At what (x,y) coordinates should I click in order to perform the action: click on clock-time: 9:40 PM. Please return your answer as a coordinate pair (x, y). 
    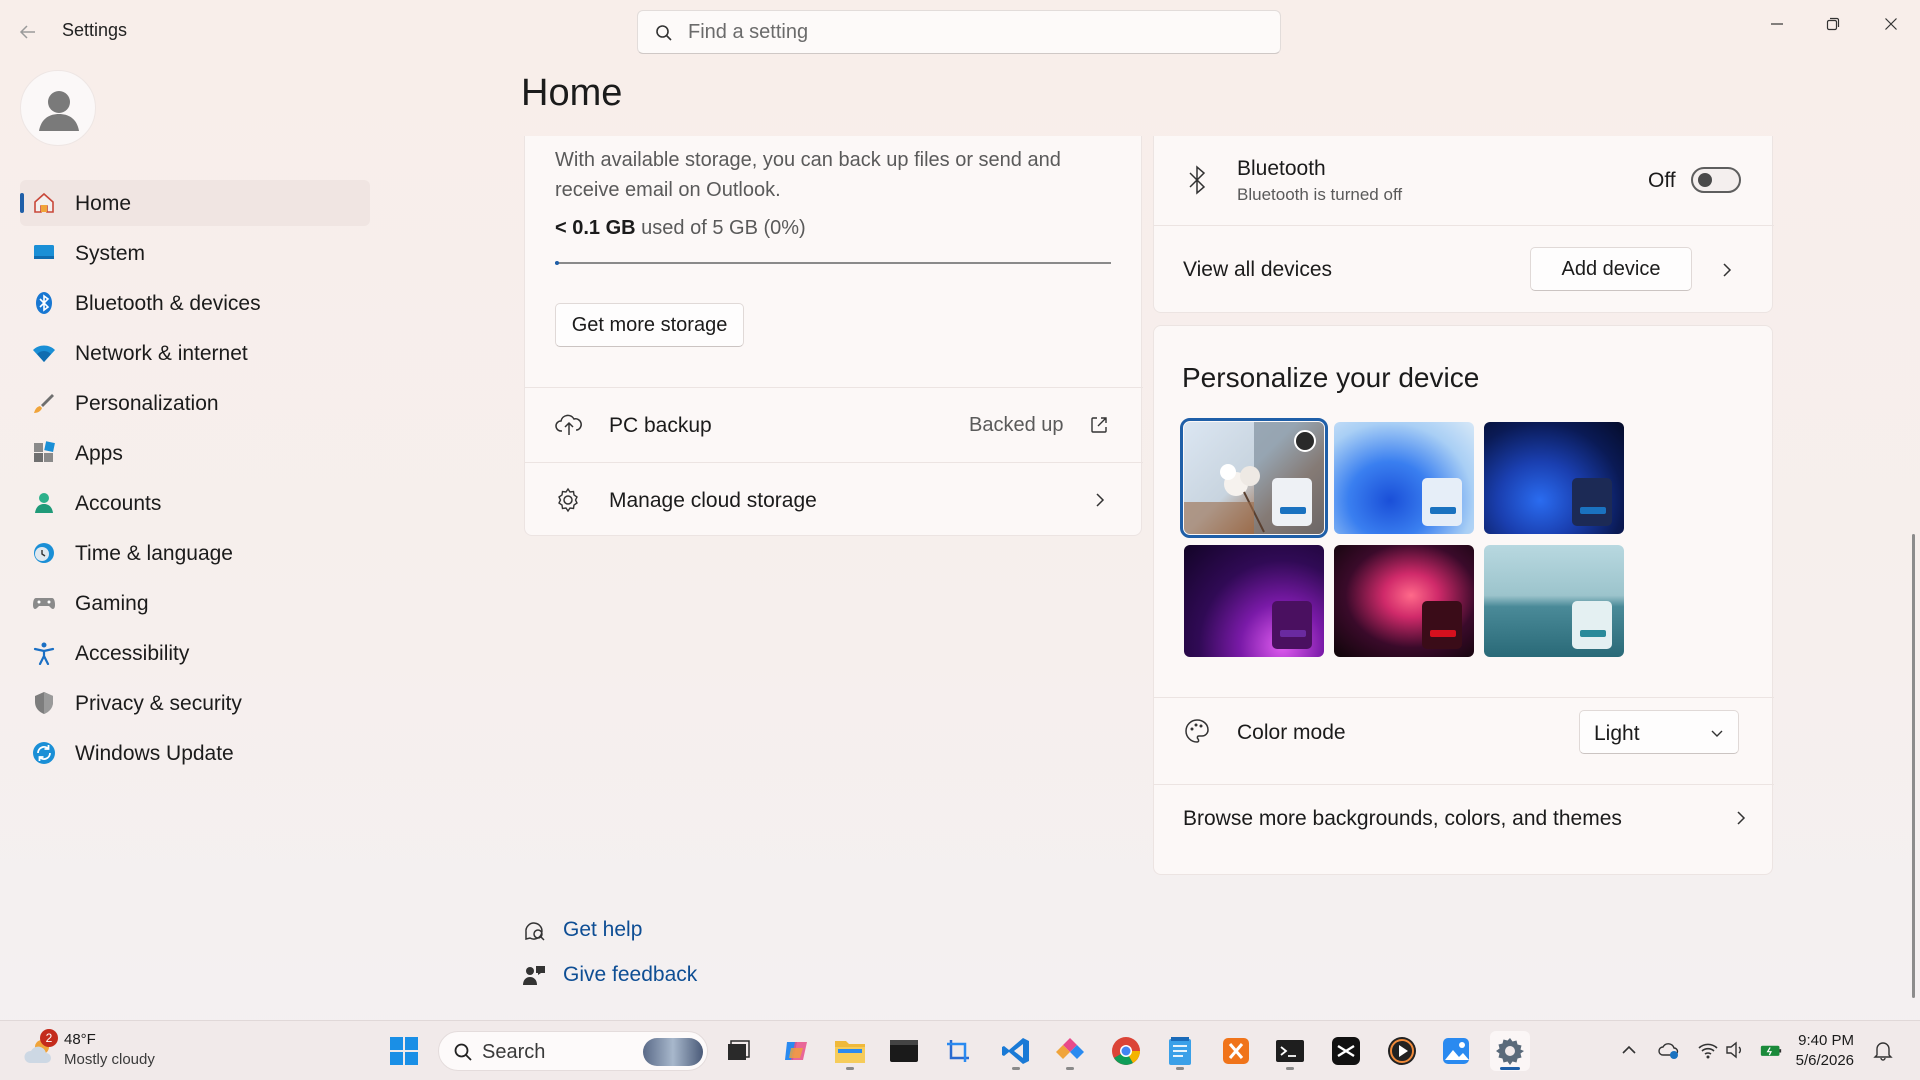
    Looking at the image, I should click on (1826, 1040).